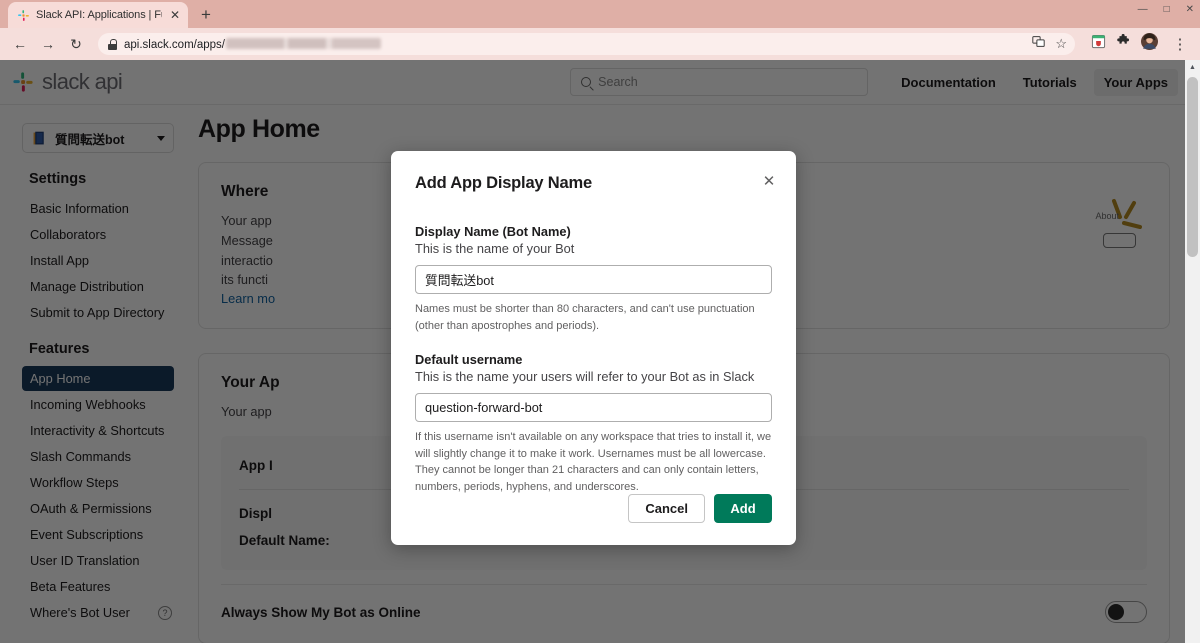 Image resolution: width=1200 pixels, height=643 pixels. Describe the element at coordinates (1192, 67) in the screenshot. I see `scroll-up-icon: ▲` at that location.